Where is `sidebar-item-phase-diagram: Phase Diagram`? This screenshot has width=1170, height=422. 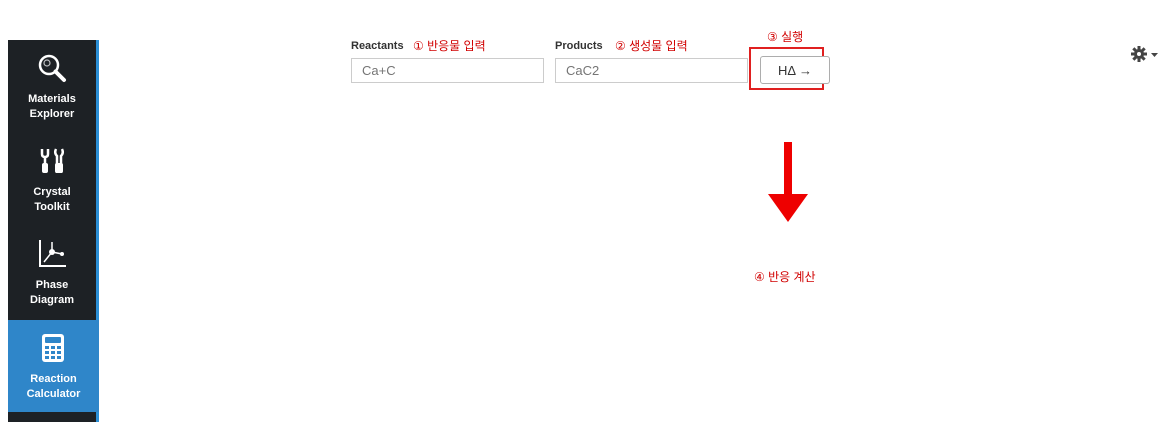 sidebar-item-phase-diagram: Phase Diagram is located at coordinates (52, 272).